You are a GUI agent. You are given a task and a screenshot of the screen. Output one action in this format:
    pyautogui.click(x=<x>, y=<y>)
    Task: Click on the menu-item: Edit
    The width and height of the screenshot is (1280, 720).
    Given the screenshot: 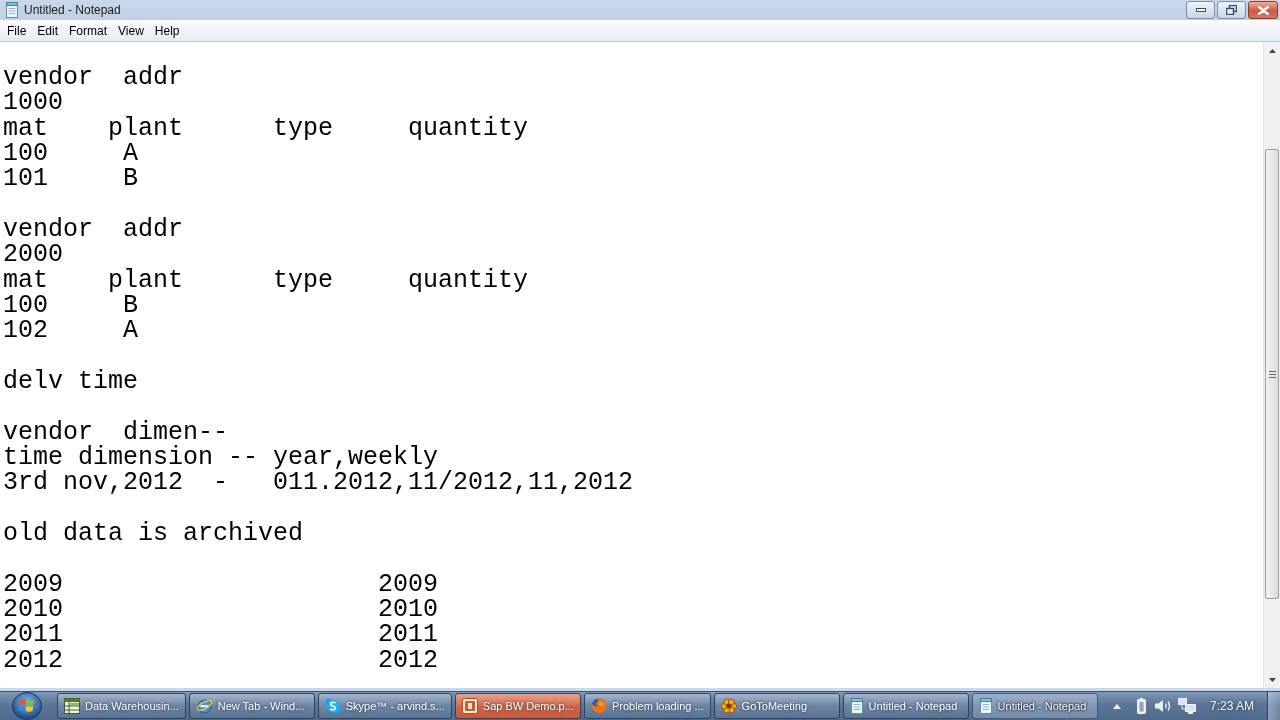 What is the action you would take?
    pyautogui.click(x=48, y=30)
    